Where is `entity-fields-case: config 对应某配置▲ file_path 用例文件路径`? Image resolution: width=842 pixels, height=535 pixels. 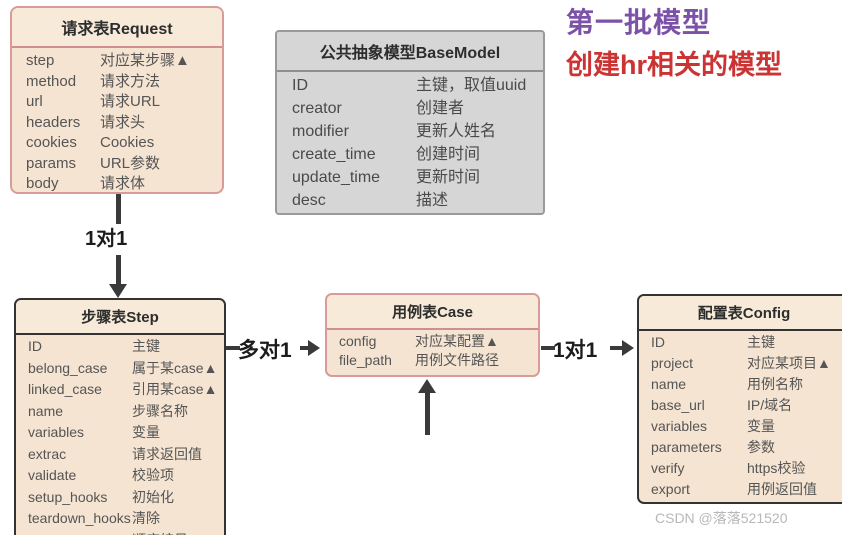 entity-fields-case: config 对应某配置▲ file_path 用例文件路径 is located at coordinates (432, 352).